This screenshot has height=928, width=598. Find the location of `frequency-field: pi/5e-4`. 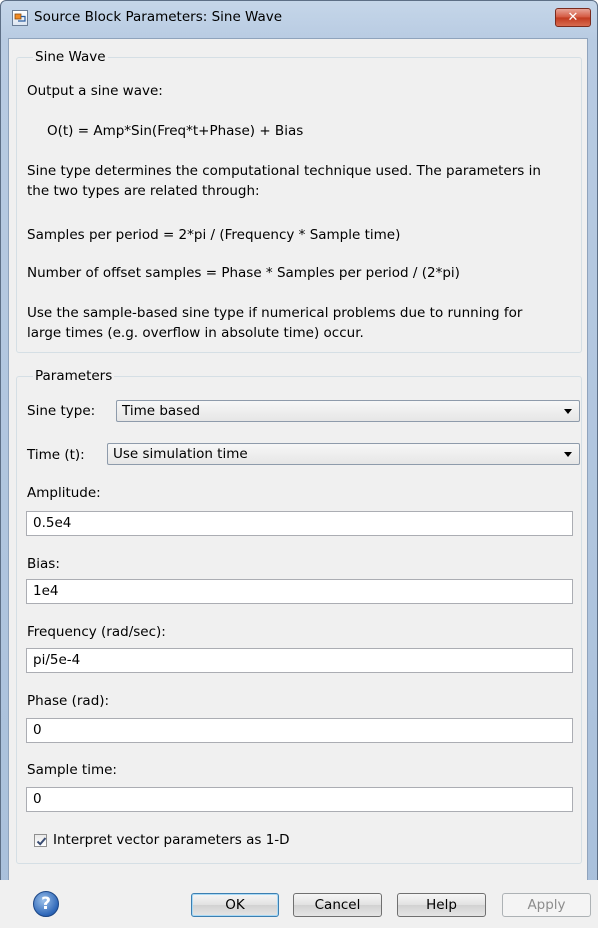

frequency-field: pi/5e-4 is located at coordinates (299, 660).